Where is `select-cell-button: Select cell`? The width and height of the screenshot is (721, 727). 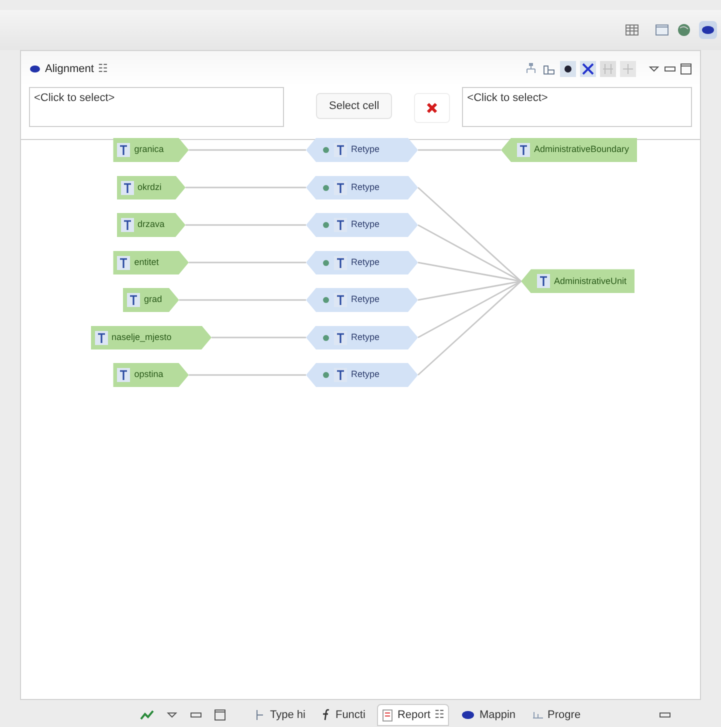 select-cell-button: Select cell is located at coordinates (354, 106).